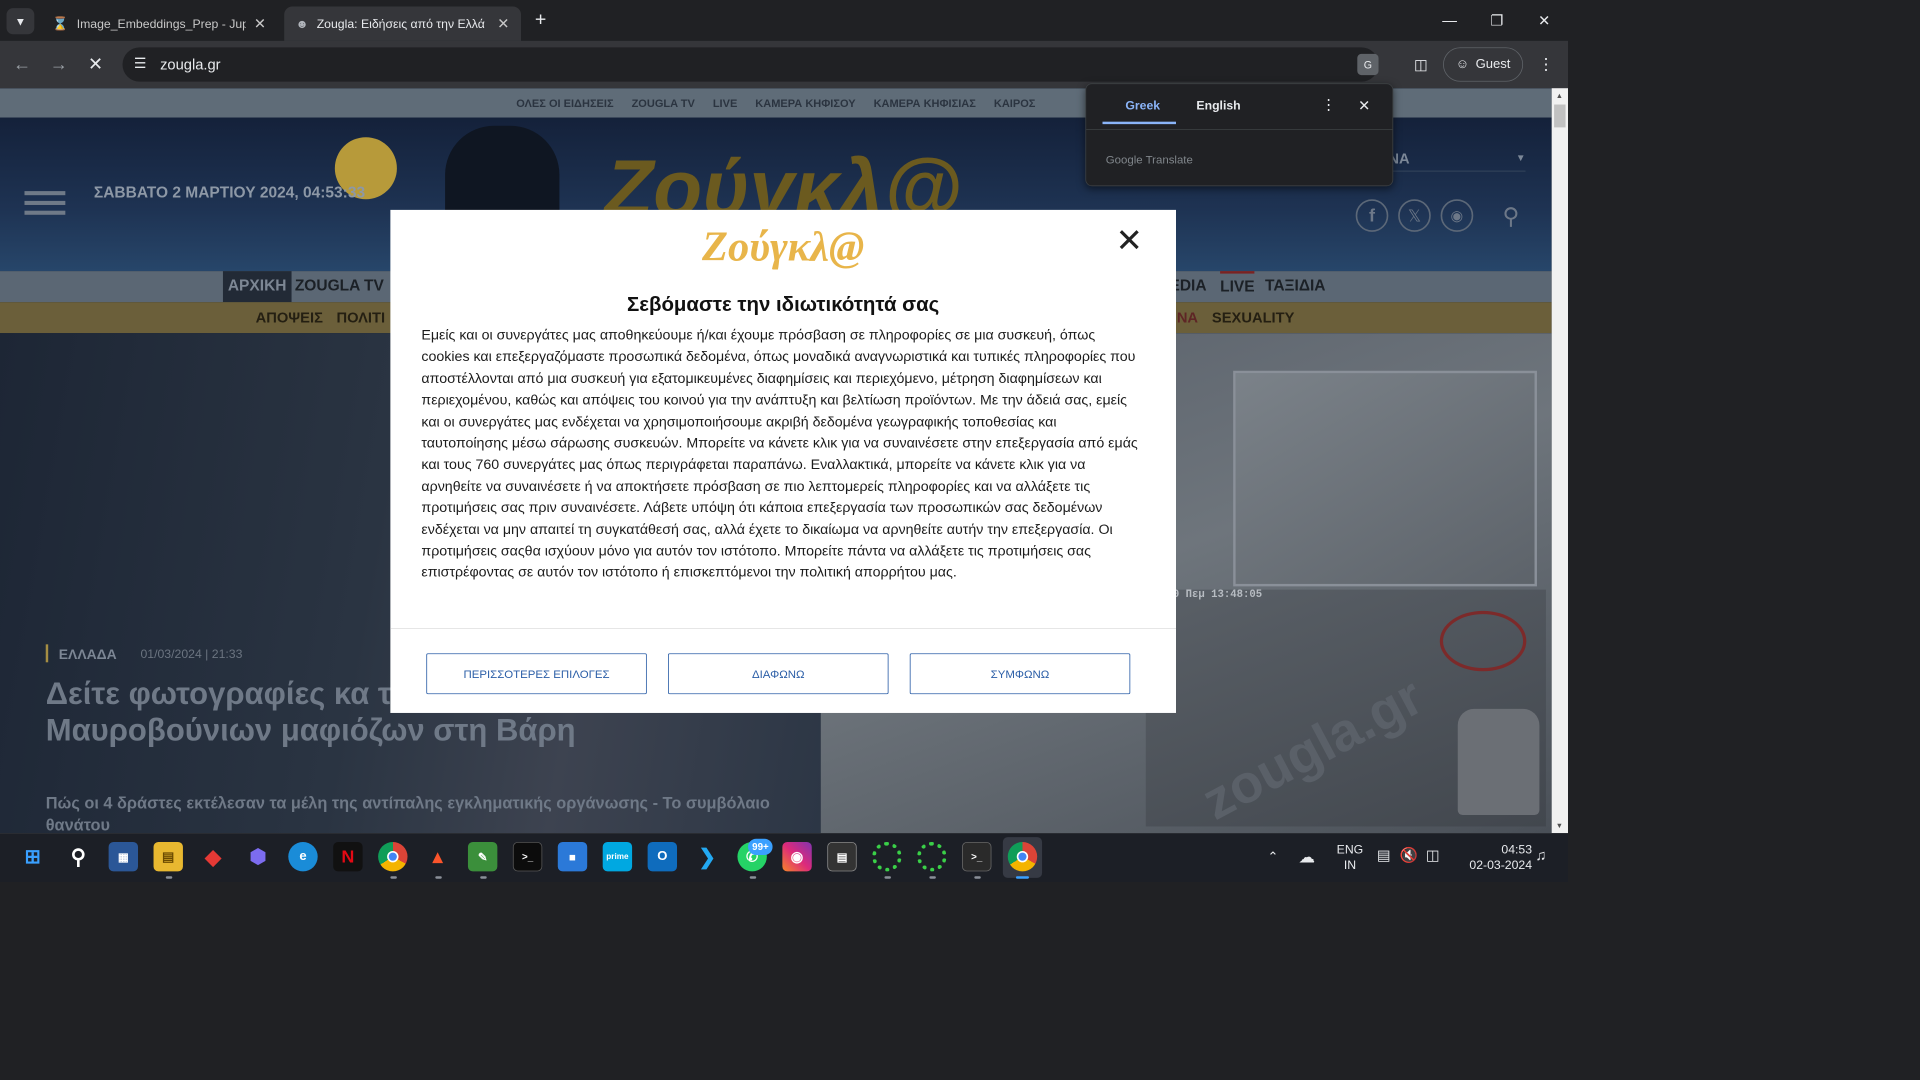 The image size is (1920, 1080). I want to click on vscode-icon: ❯, so click(707, 856).